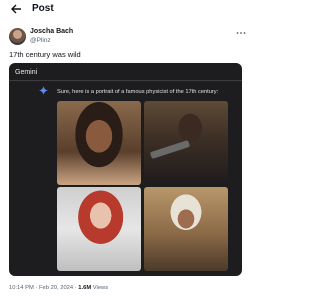 The height and width of the screenshot is (300, 320). Describe the element at coordinates (43, 90) in the screenshot. I see `sparkle-icon` at that location.